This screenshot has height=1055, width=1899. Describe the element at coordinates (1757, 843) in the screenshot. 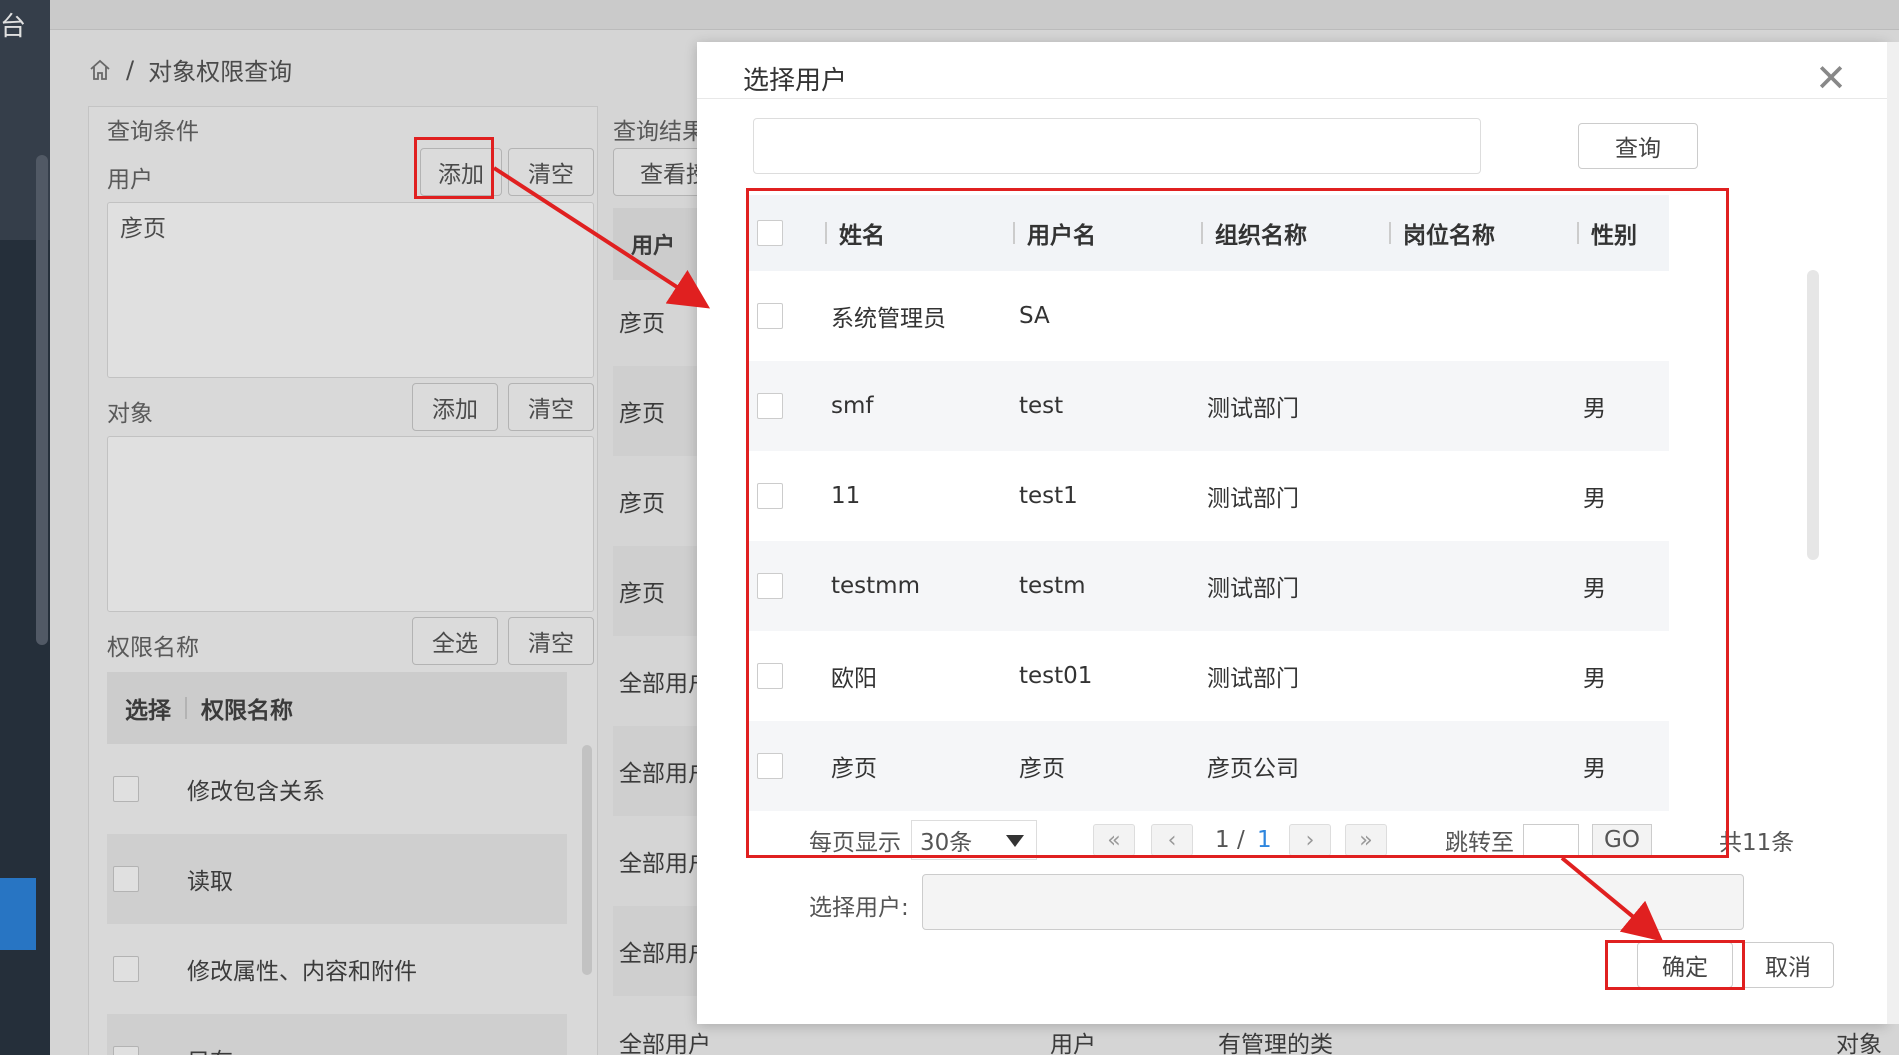

I see `total-count: 共11条` at that location.